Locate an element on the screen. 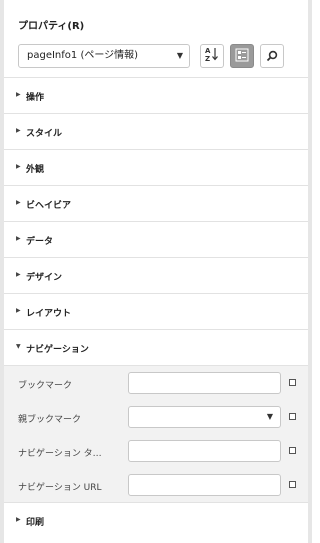 This screenshot has height=543, width=320. section-operation: ▶ 操作 is located at coordinates (156, 95).